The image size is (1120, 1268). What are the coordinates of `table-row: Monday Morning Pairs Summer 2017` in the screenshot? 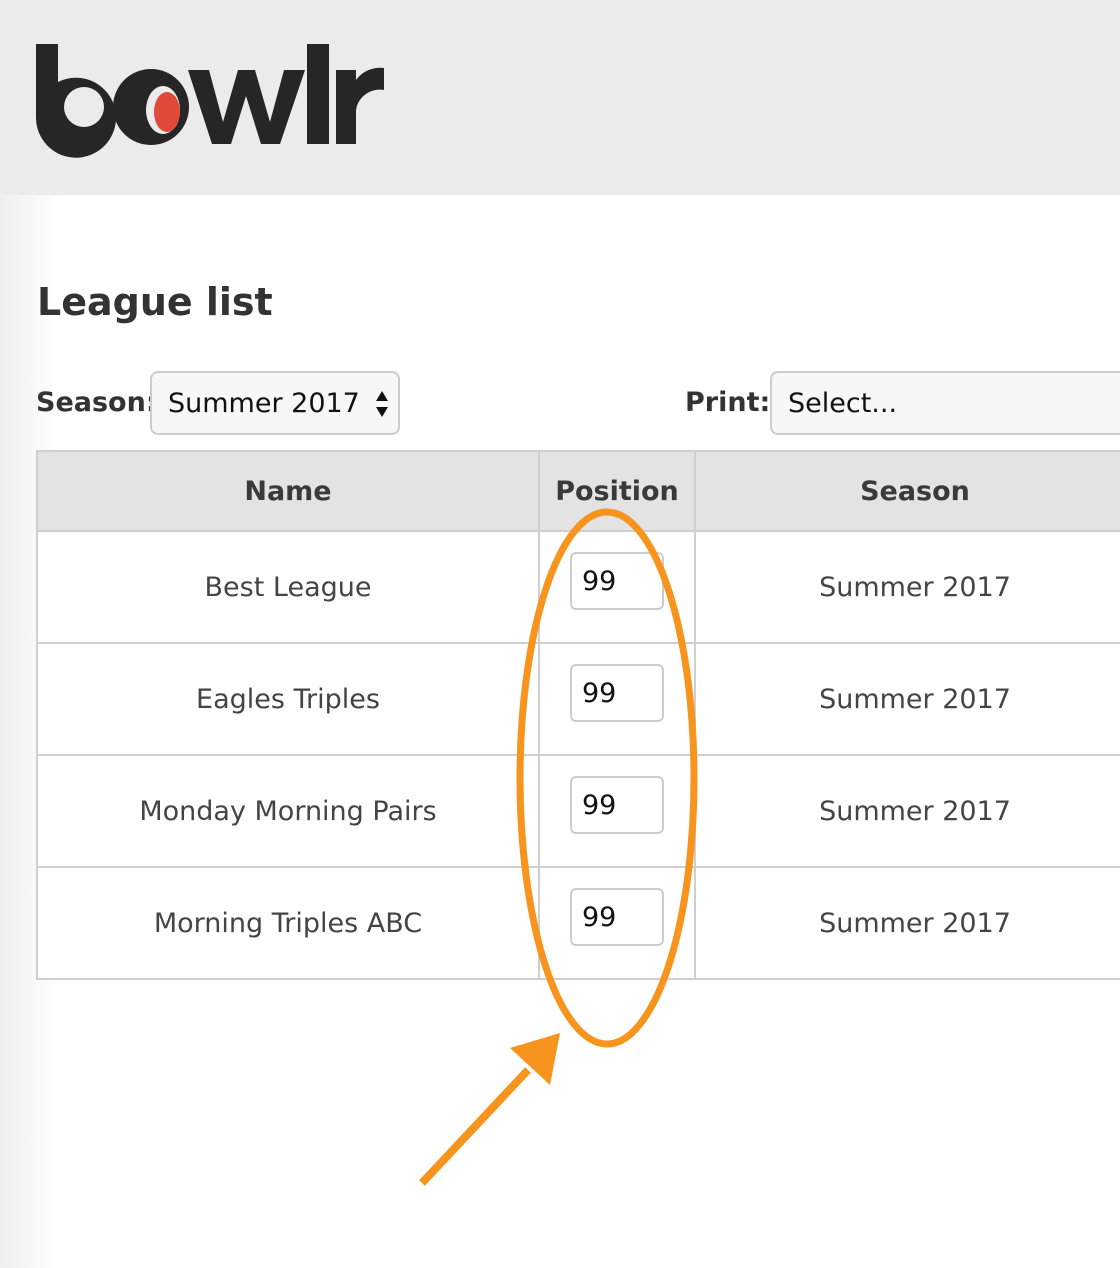 It's located at (578, 811).